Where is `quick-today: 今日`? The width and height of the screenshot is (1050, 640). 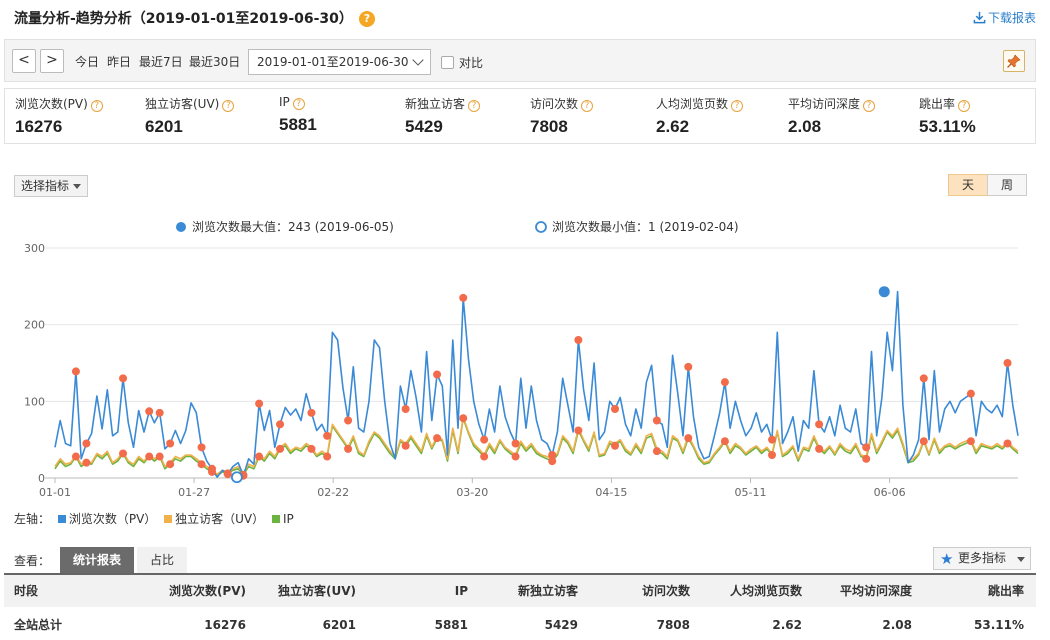
quick-today: 今日 is located at coordinates (87, 61).